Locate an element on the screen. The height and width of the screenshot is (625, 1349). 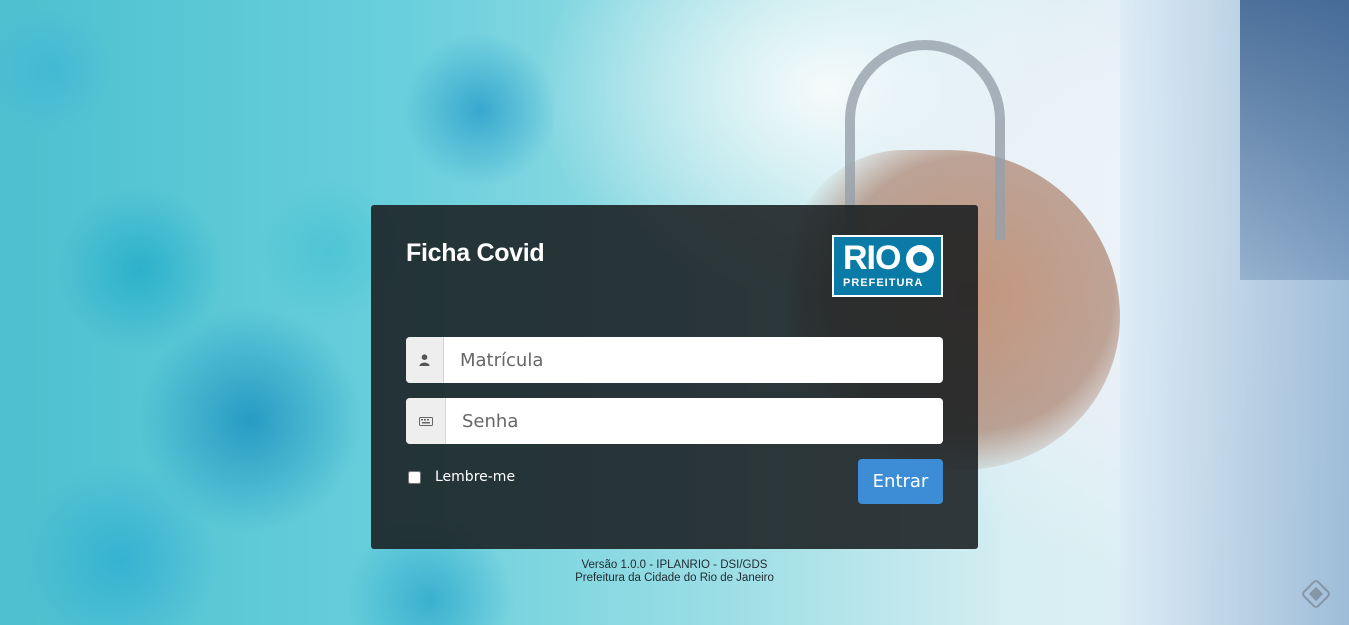
matricula-input is located at coordinates (693, 360).